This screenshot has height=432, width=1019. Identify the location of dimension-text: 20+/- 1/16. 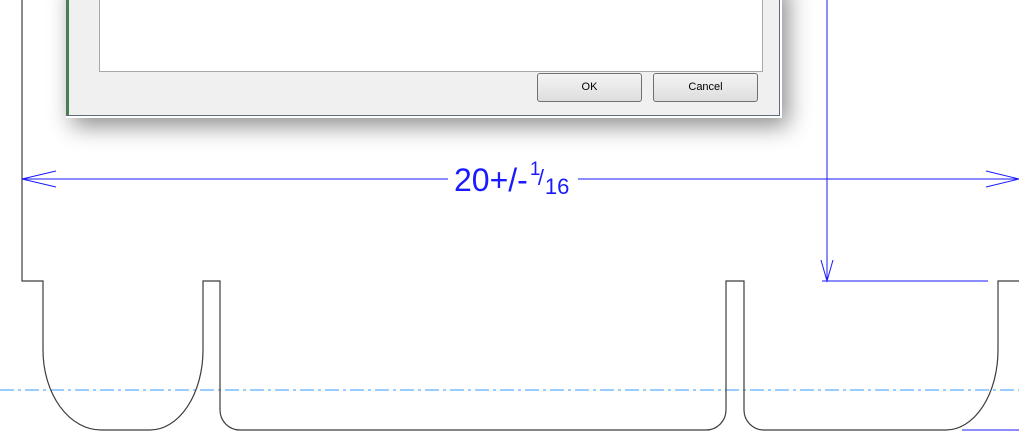
(513, 180).